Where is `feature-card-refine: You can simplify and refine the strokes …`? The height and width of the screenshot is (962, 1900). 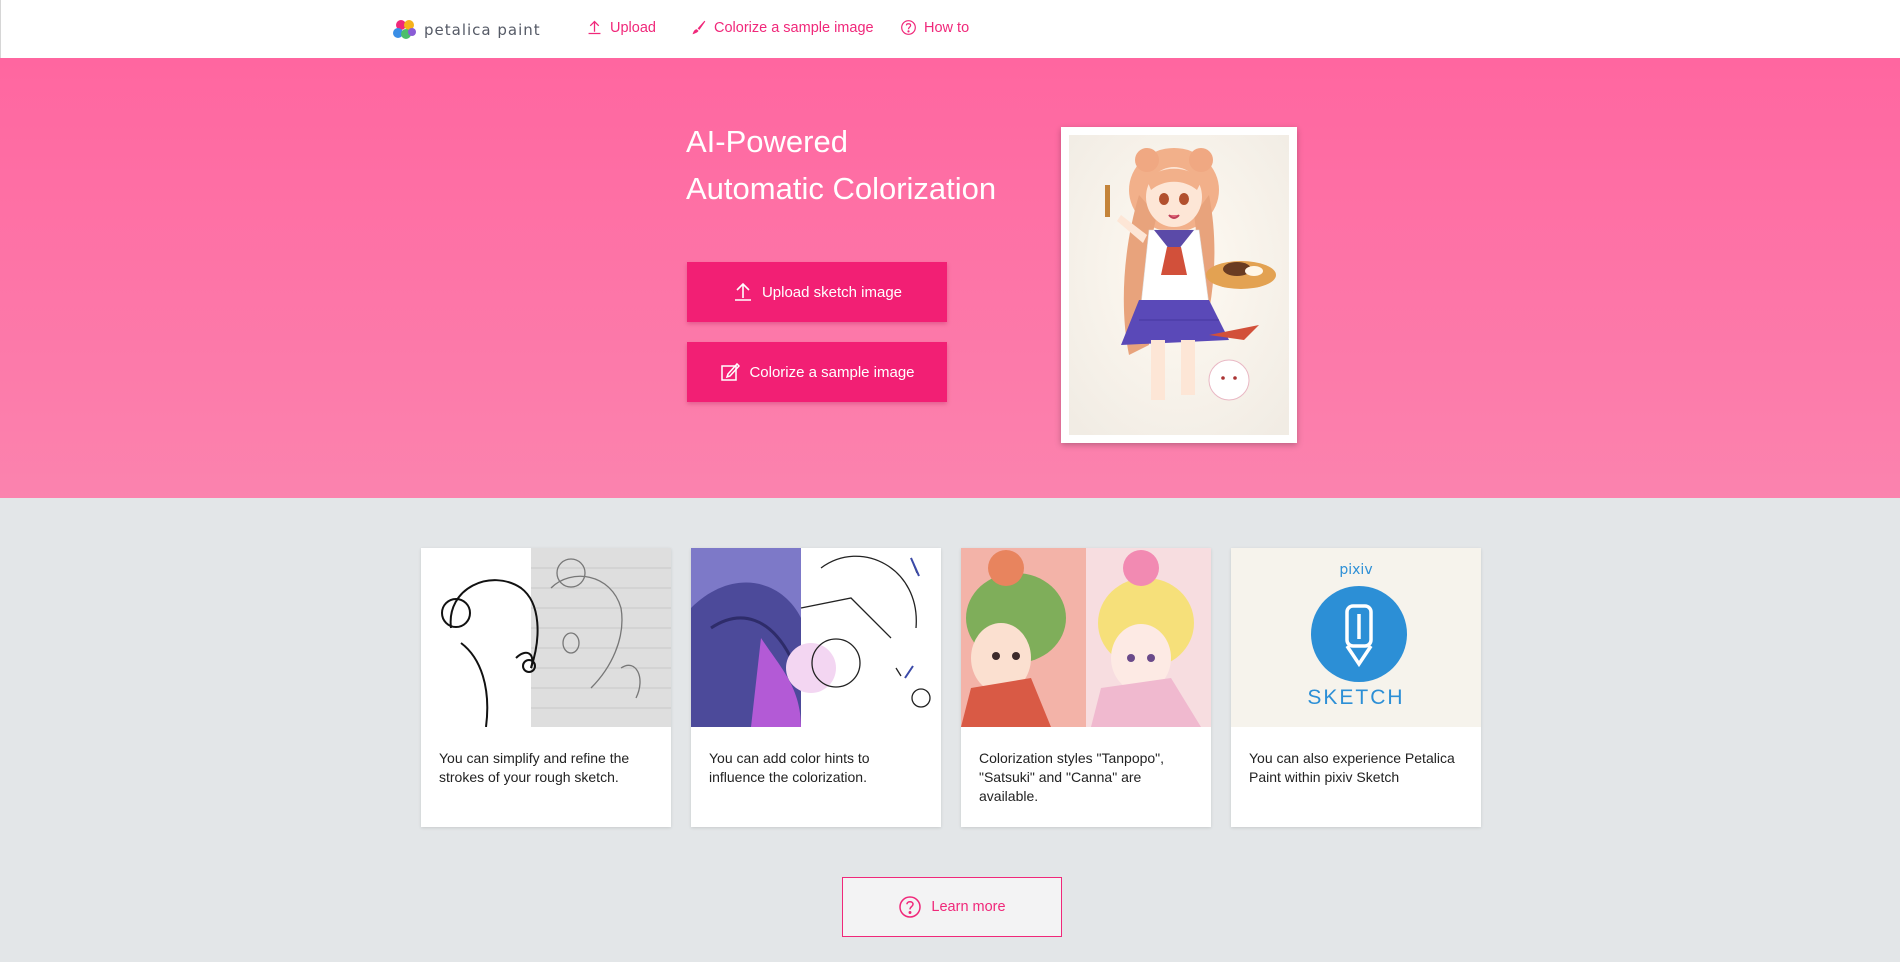 feature-card-refine: You can simplify and refine the strokes … is located at coordinates (546, 687).